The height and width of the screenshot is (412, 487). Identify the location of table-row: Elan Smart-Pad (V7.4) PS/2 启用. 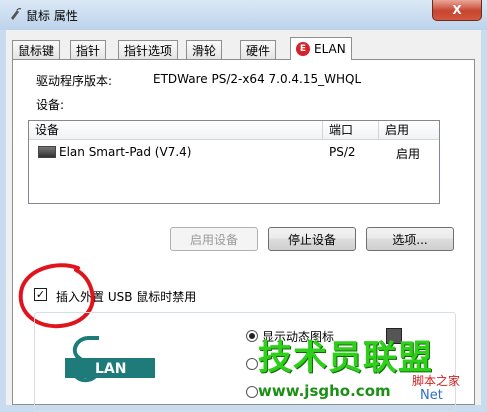
(234, 152).